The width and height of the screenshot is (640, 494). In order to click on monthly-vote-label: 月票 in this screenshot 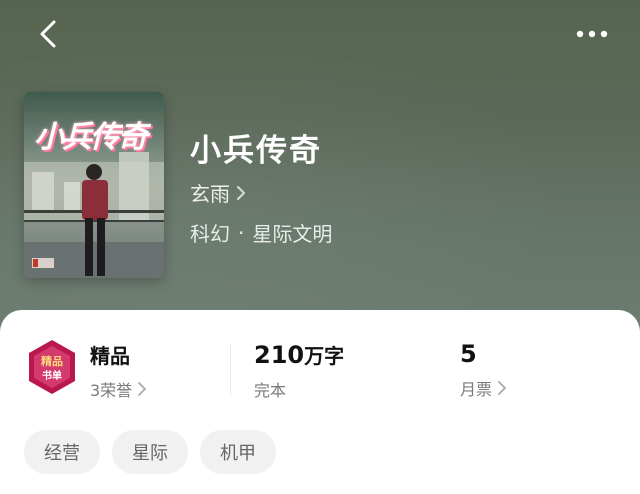, I will do `click(476, 389)`.